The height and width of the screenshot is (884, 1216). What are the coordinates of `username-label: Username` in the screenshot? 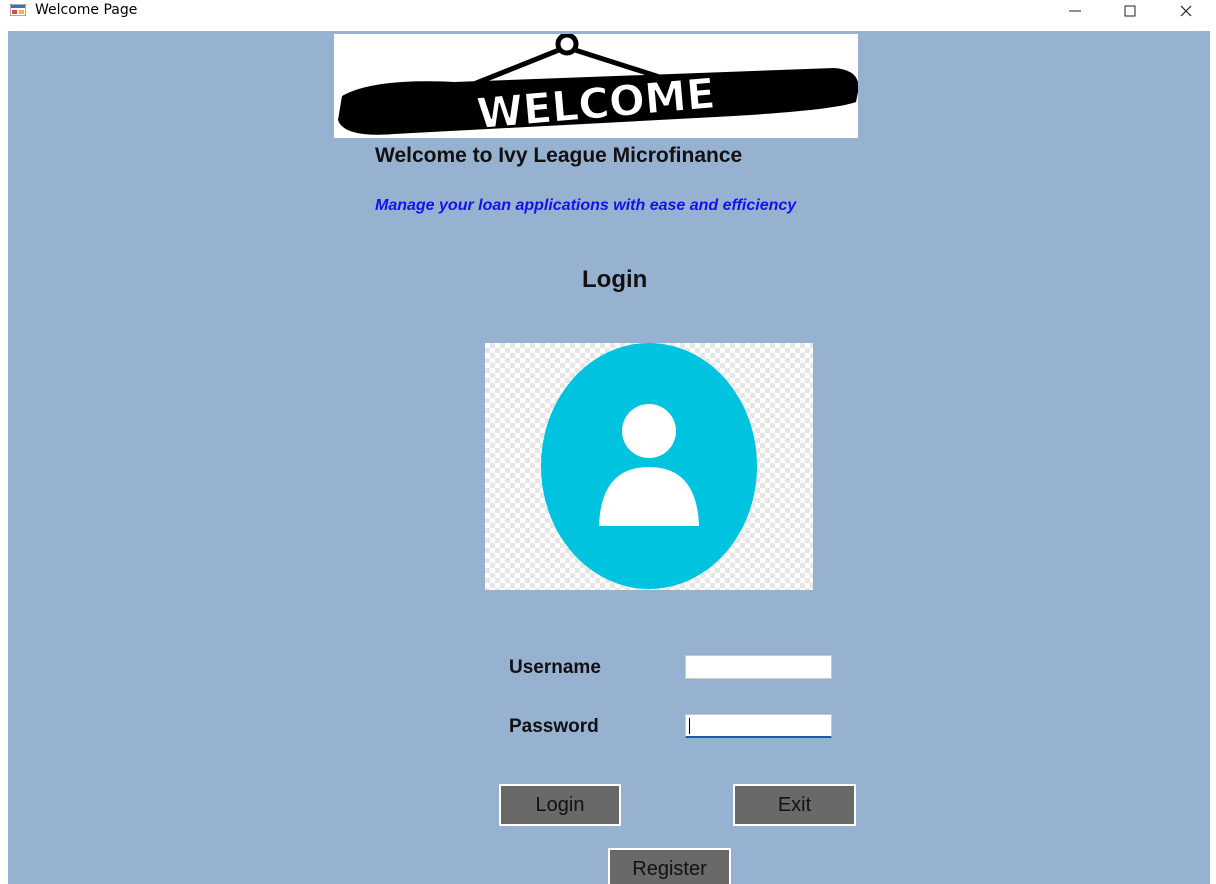 It's located at (555, 667).